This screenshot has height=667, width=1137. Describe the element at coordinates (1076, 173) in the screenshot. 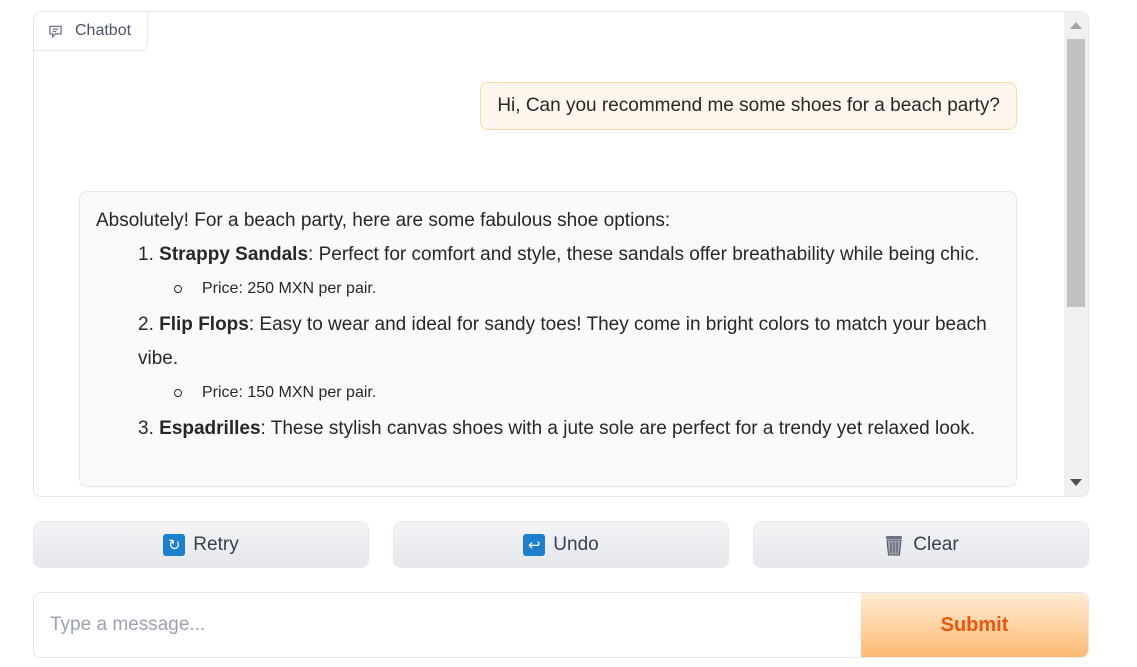

I see `scrollbar-thumb` at that location.